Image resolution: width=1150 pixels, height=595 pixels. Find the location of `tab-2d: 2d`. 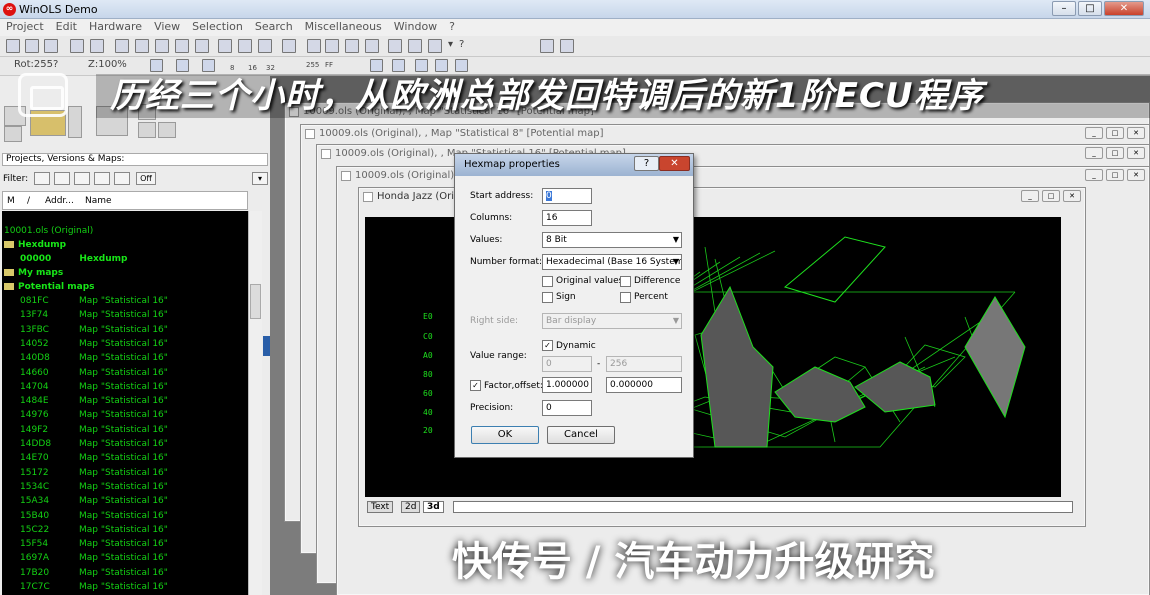

tab-2d: 2d is located at coordinates (411, 507).